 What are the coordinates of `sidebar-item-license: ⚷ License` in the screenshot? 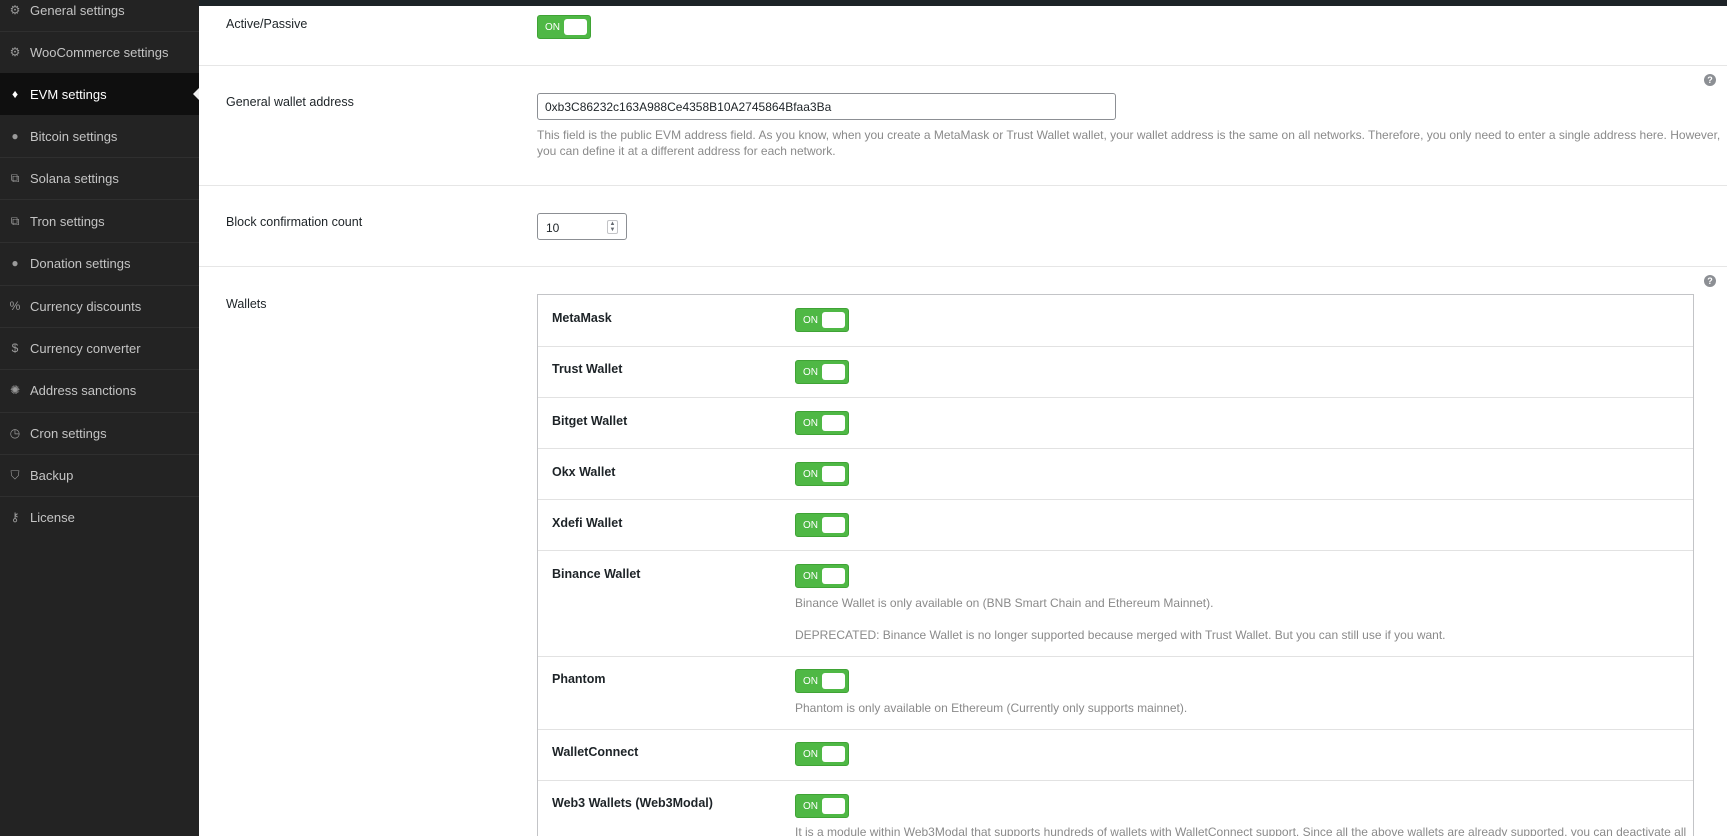 It's located at (99, 517).